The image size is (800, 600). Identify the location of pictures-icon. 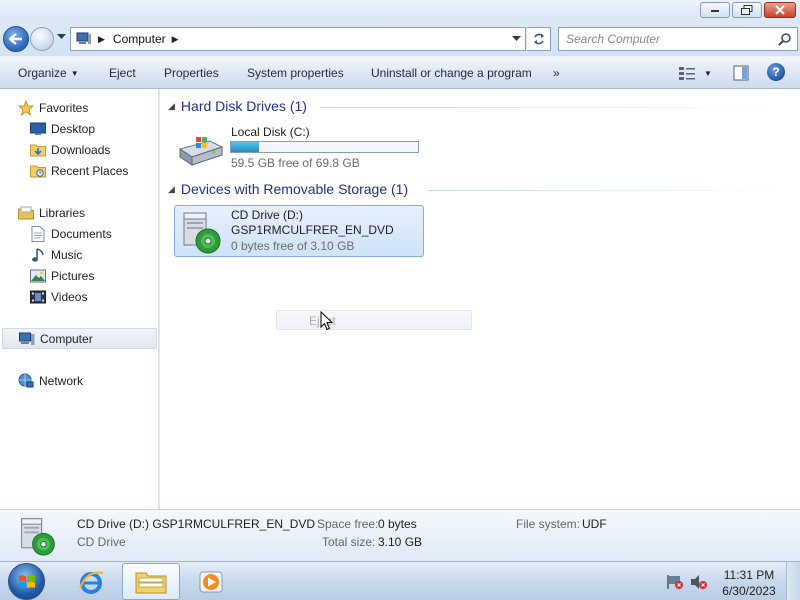
(38, 276).